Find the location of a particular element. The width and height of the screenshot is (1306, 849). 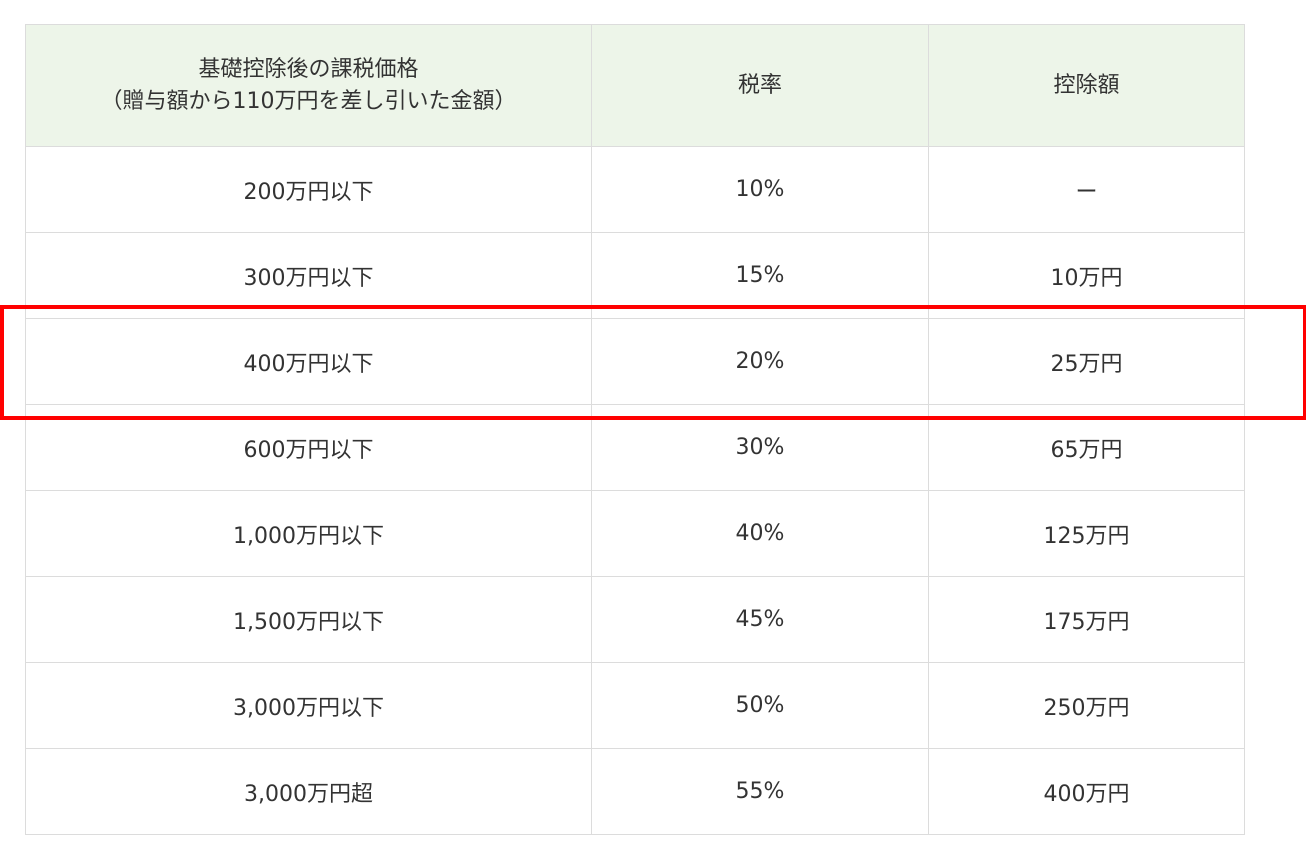

table-row: 600万円以下 30% 65万円 is located at coordinates (635, 447).